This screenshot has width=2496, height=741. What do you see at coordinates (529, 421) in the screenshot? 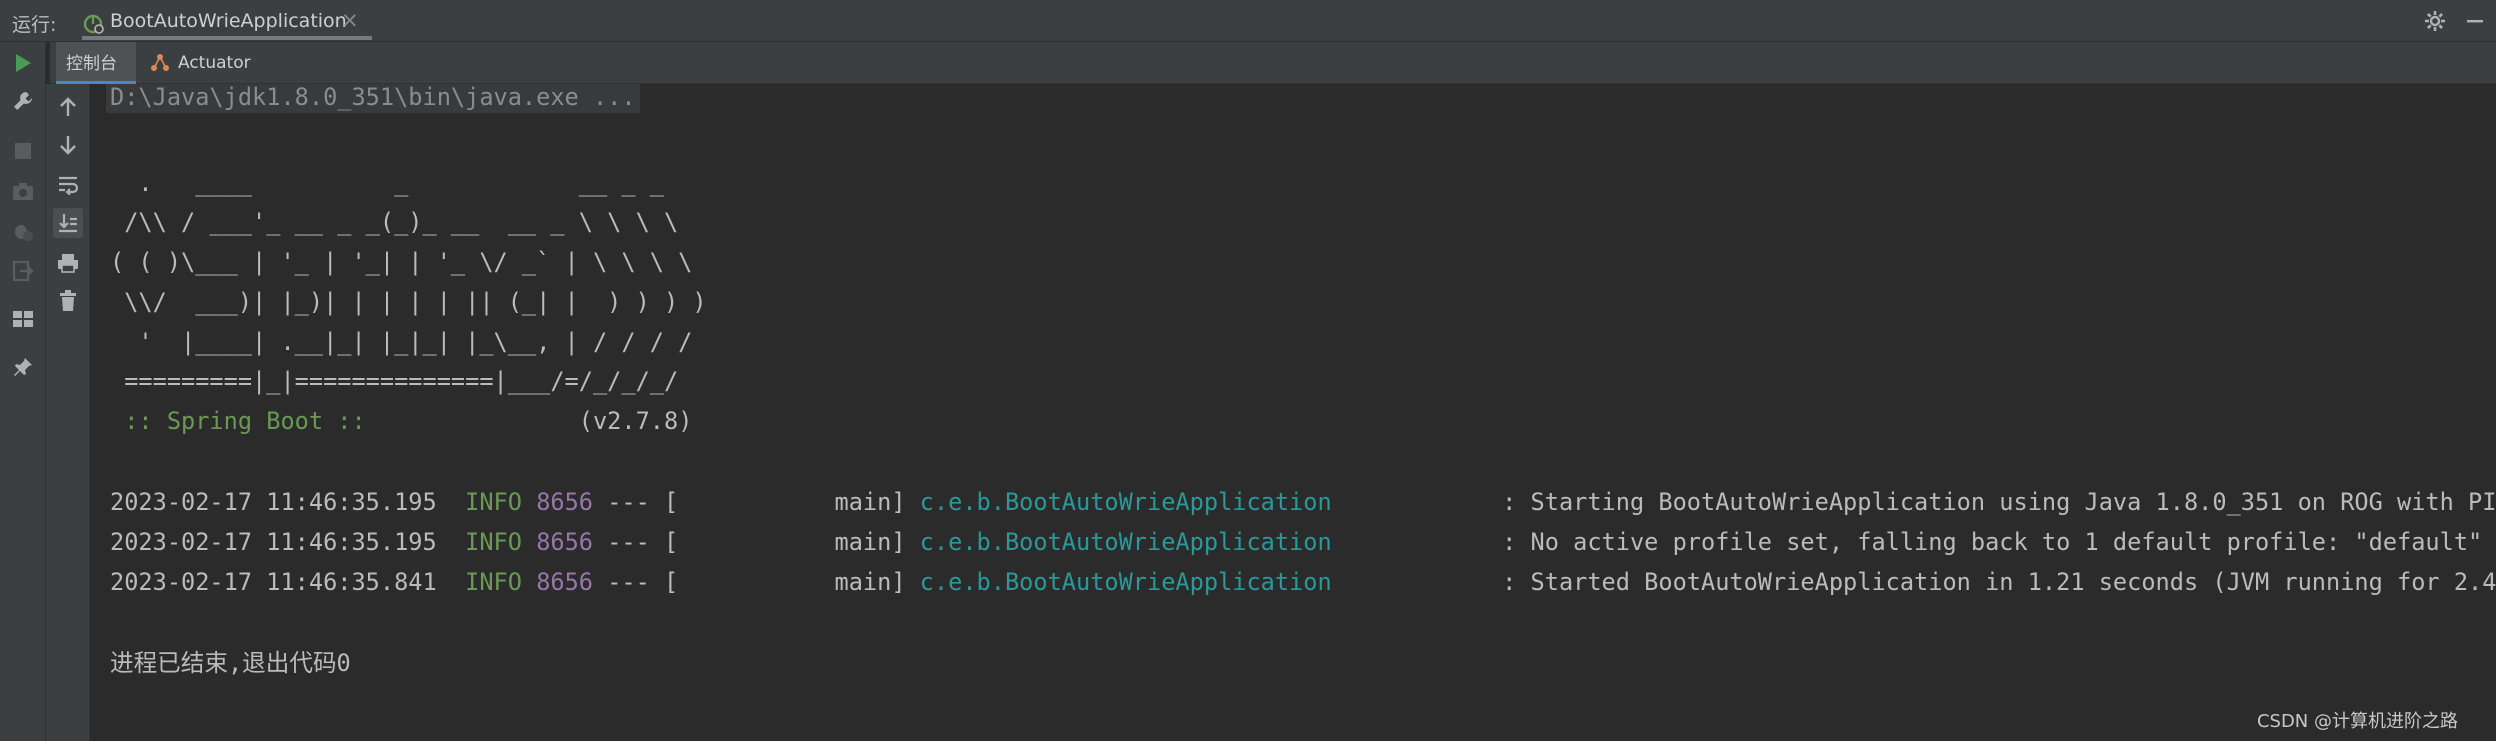
I see `spring-boot-version: (v2.7.8)` at bounding box center [529, 421].